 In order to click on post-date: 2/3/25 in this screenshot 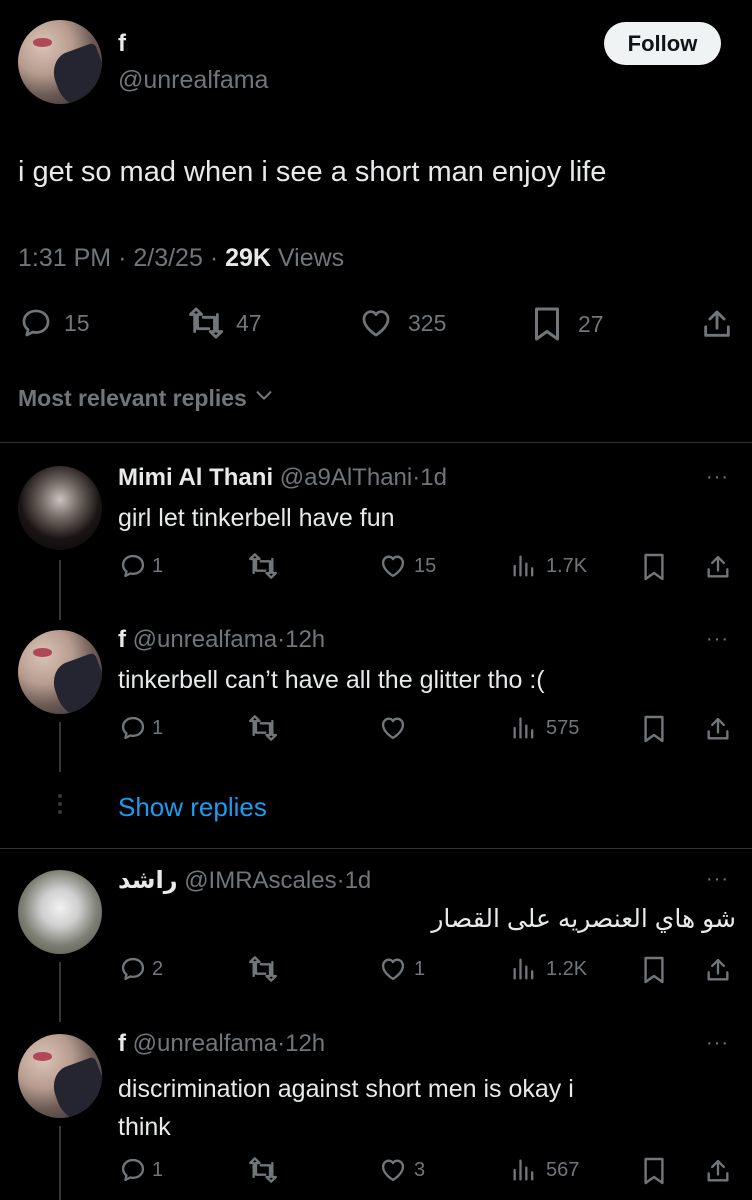, I will do `click(168, 258)`.